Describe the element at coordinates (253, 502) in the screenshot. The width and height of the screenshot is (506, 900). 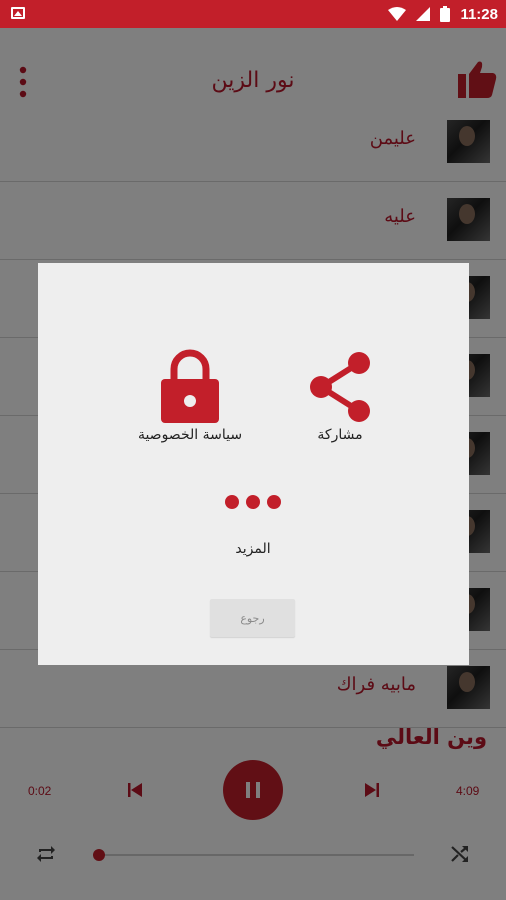
I see `more-horiz-icon` at that location.